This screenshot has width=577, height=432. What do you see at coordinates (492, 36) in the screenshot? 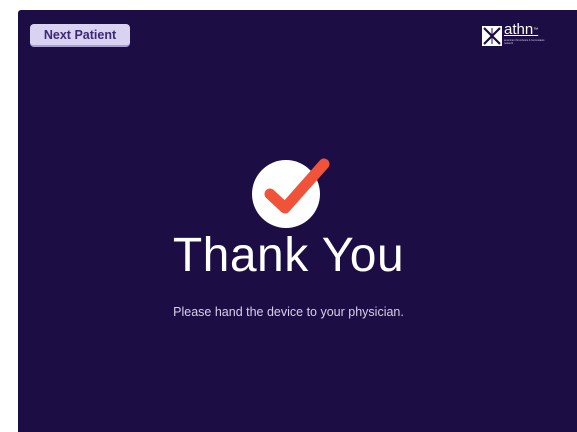
I see `athn-logo-icon` at bounding box center [492, 36].